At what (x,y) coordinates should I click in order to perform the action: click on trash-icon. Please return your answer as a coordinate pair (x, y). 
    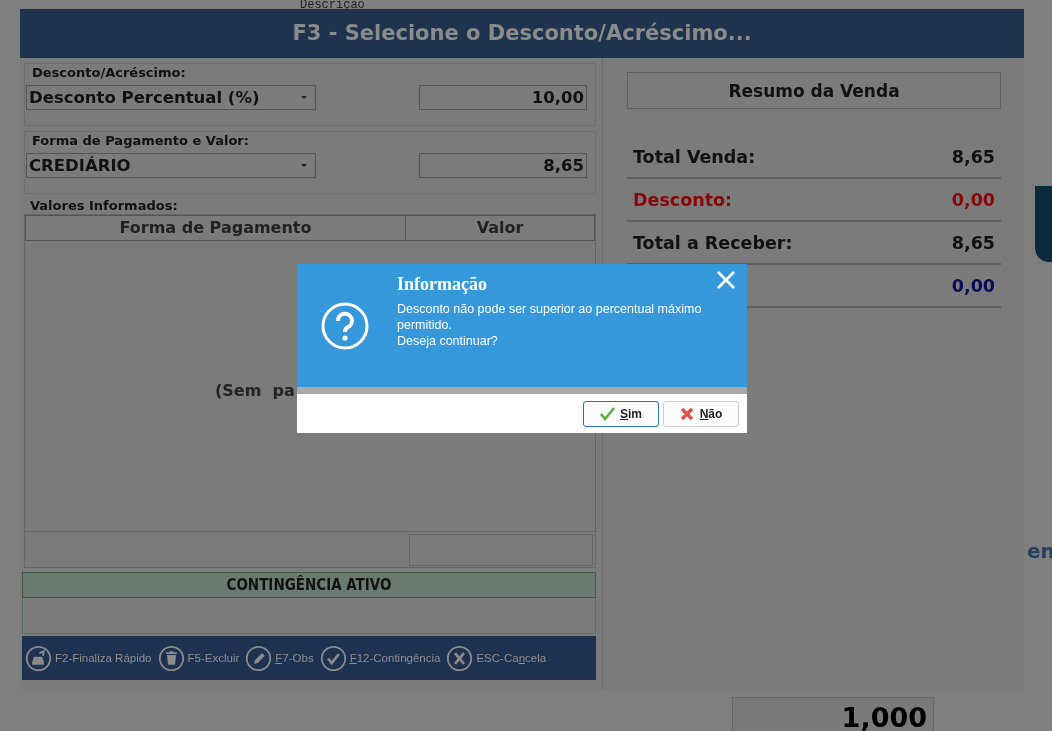
    Looking at the image, I should click on (171, 658).